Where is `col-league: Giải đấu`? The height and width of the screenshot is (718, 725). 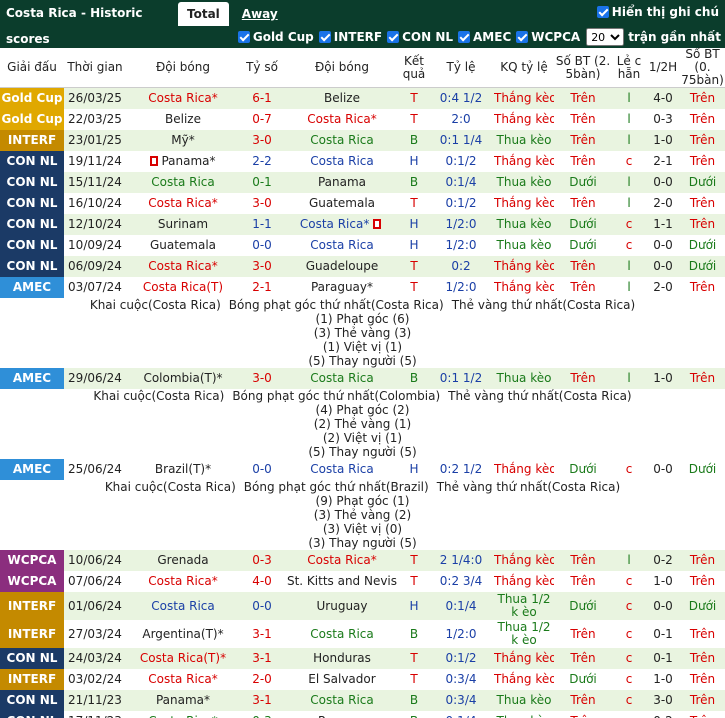 col-league: Giải đấu is located at coordinates (32, 68).